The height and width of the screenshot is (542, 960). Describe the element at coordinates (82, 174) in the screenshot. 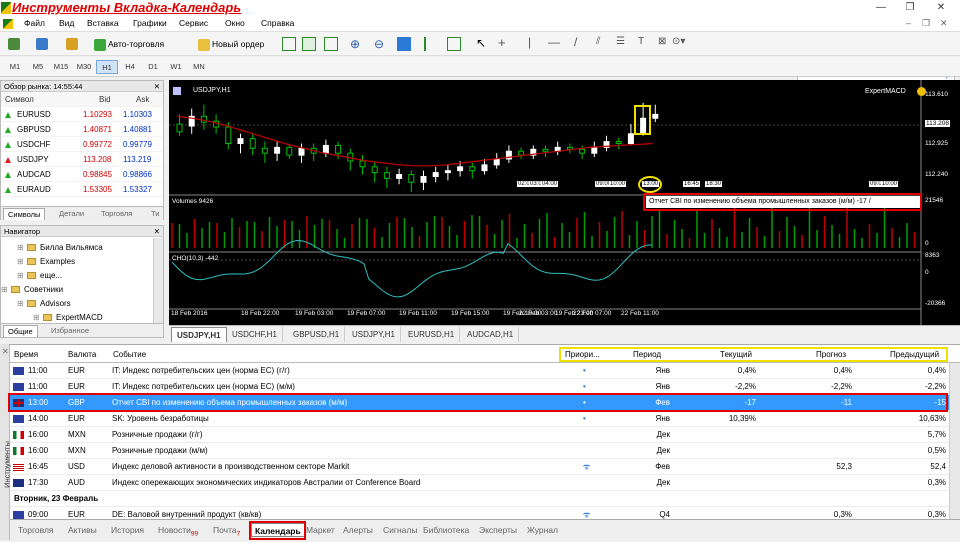

I see `market-watch-row: AUDCAD 0.98845 0.98866` at that location.